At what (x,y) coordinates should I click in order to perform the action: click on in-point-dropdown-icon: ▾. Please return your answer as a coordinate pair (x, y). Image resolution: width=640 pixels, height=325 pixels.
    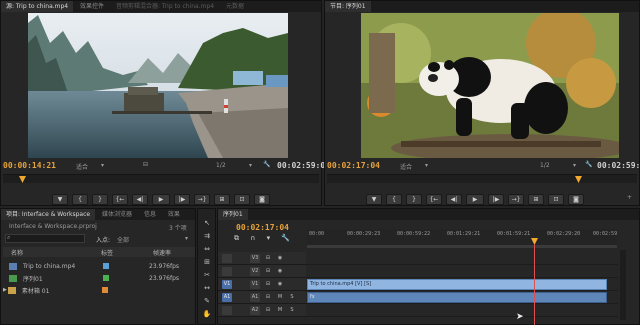
    Looking at the image, I should click on (186, 238).